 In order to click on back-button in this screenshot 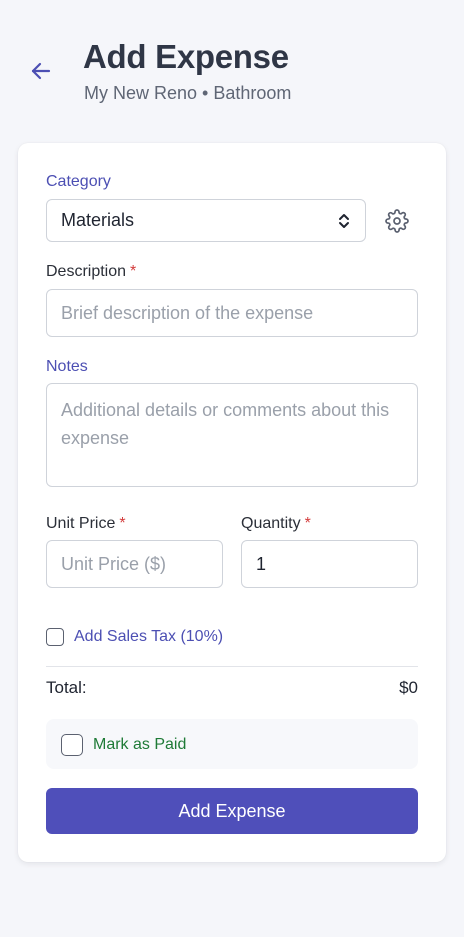, I will do `click(41, 71)`.